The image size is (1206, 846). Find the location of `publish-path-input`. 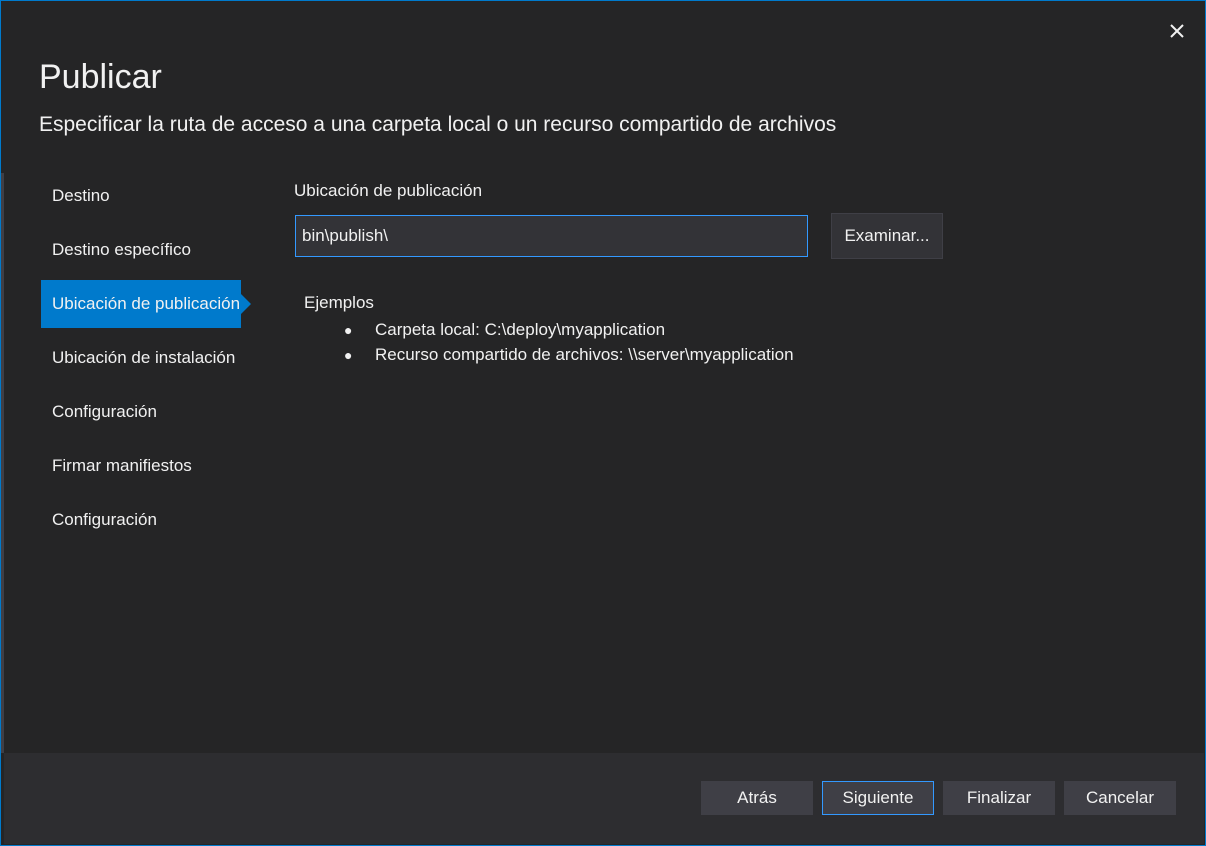

publish-path-input is located at coordinates (551, 236).